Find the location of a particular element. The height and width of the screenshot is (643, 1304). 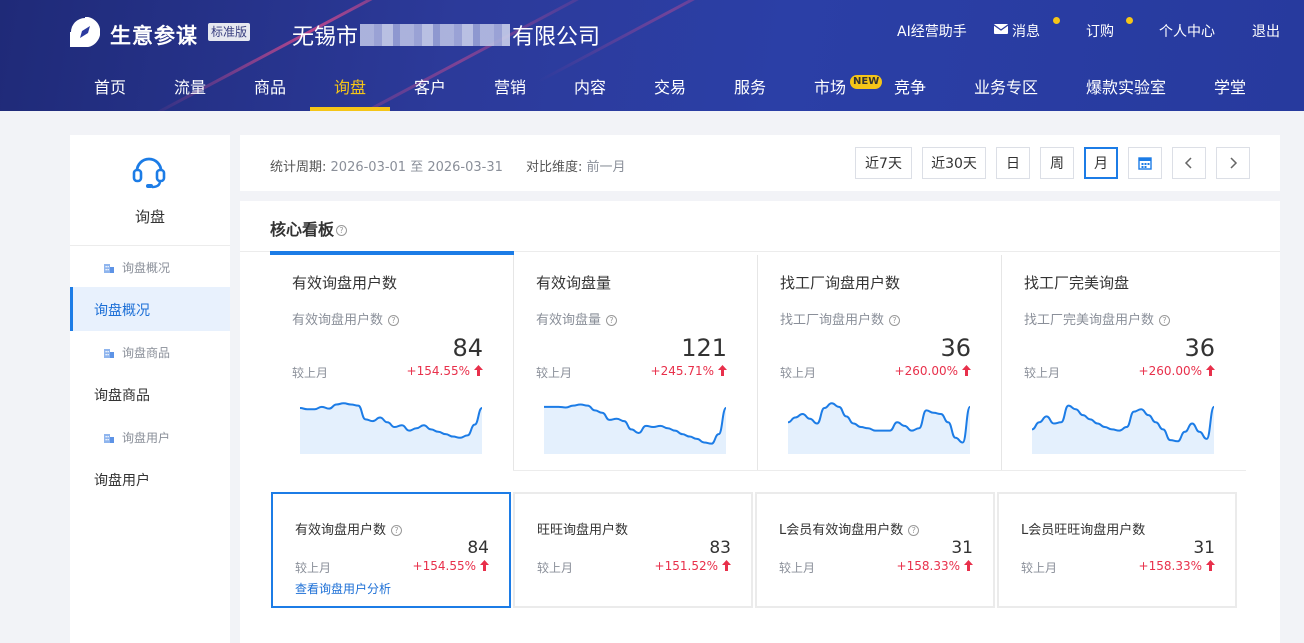

calendar-icon is located at coordinates (1145, 163).